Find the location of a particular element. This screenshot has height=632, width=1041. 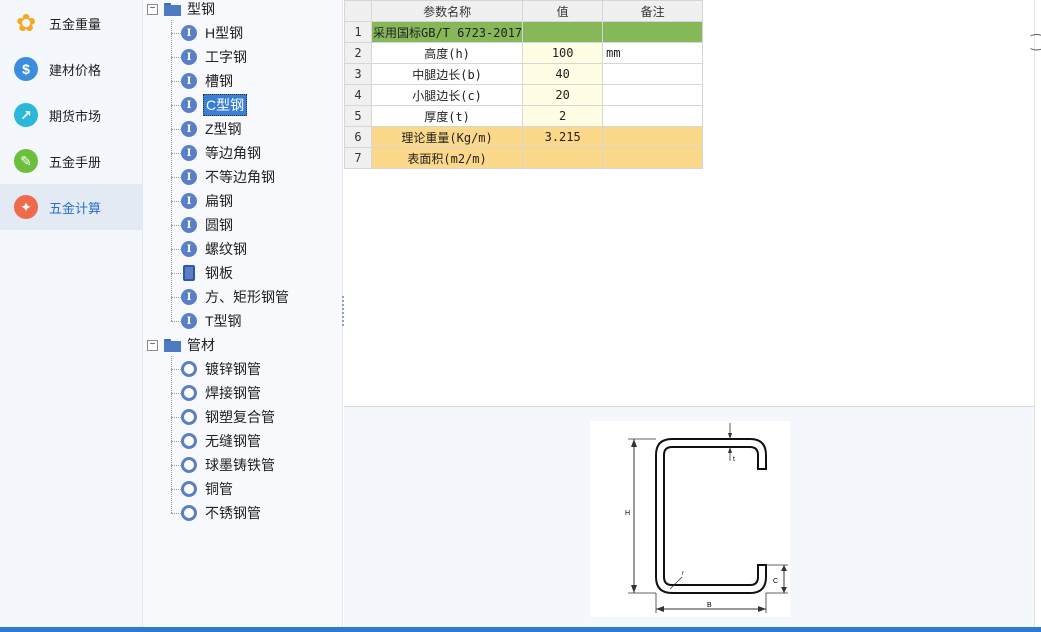

tree-item: I 螺纹钢 is located at coordinates (215, 249).